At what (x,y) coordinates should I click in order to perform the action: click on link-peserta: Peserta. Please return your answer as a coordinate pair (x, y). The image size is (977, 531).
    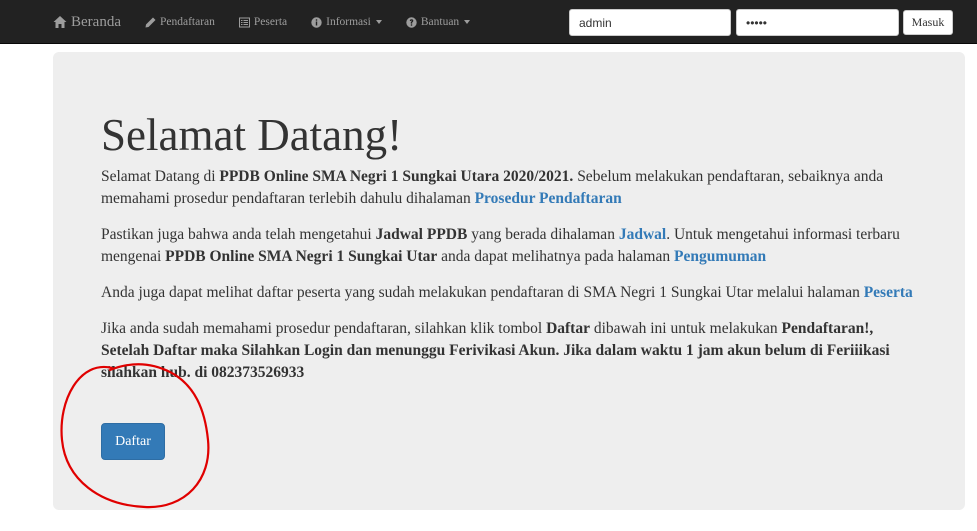
    Looking at the image, I should click on (888, 292).